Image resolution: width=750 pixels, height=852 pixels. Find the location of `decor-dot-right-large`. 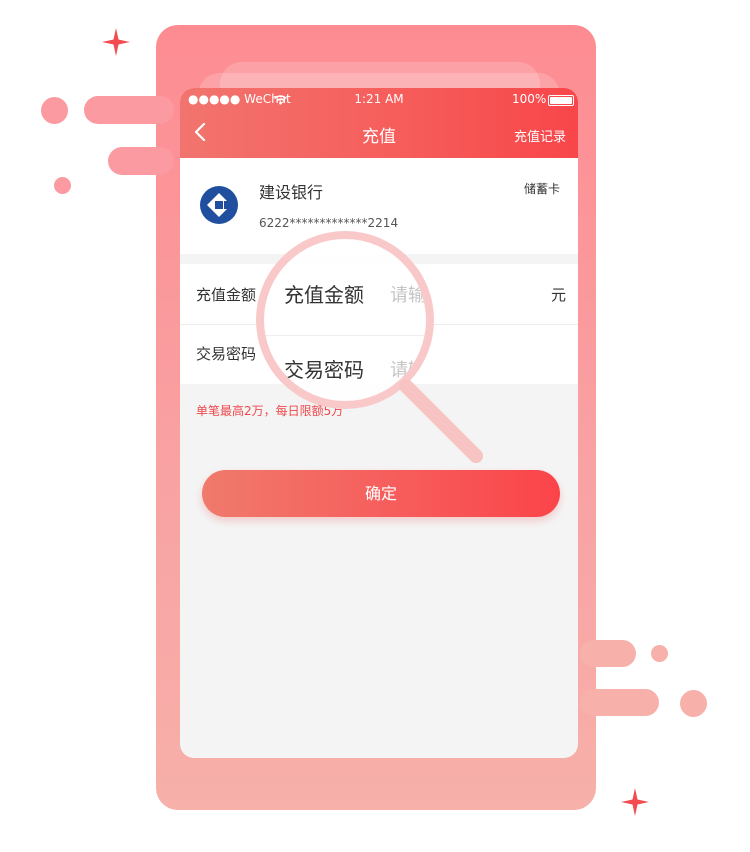

decor-dot-right-large is located at coordinates (693, 703).